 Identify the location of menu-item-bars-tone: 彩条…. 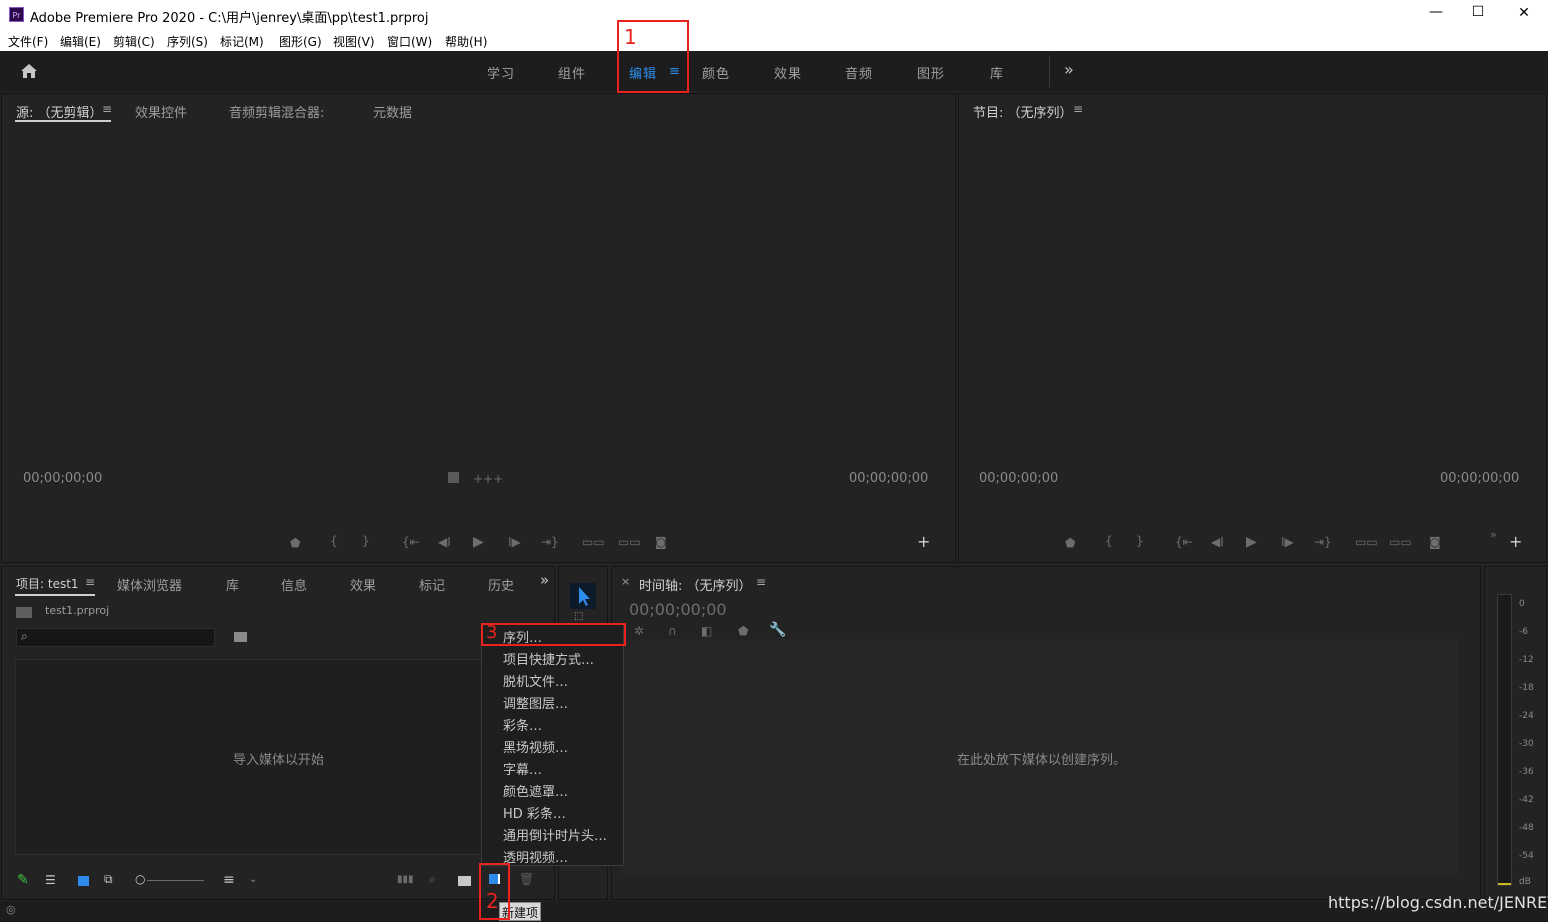
(522, 724).